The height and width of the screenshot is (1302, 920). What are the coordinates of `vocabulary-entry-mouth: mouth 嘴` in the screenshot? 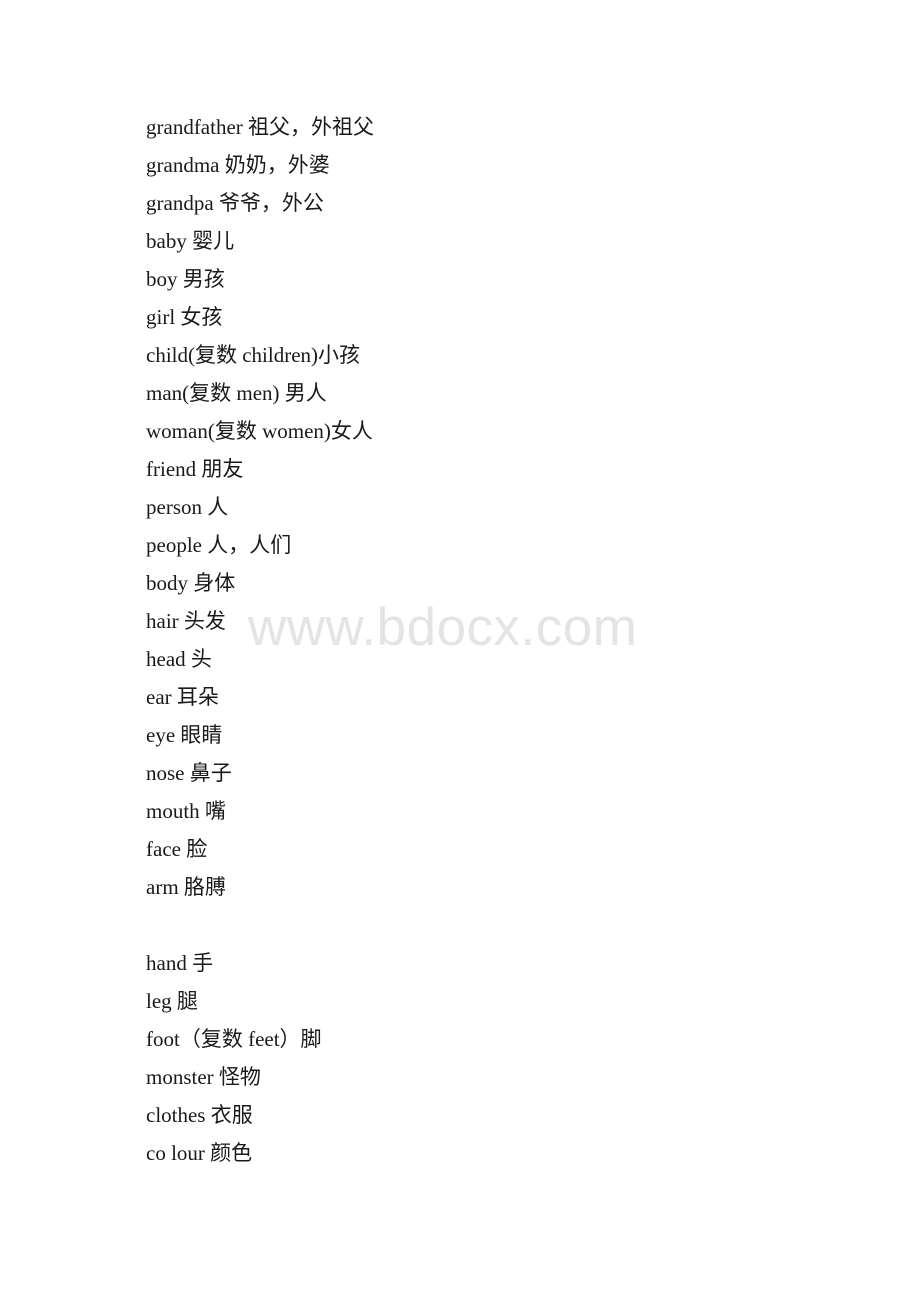 It's located at (186, 811).